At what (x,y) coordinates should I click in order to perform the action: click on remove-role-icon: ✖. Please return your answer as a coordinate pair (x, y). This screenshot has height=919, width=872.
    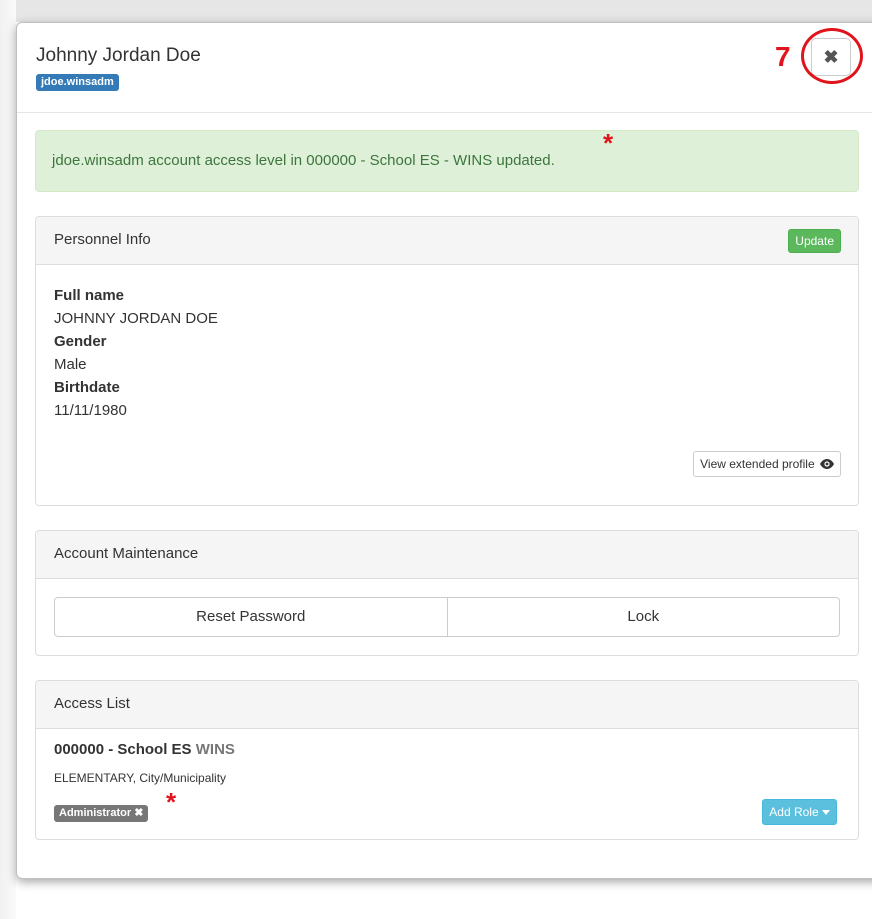
    Looking at the image, I should click on (138, 813).